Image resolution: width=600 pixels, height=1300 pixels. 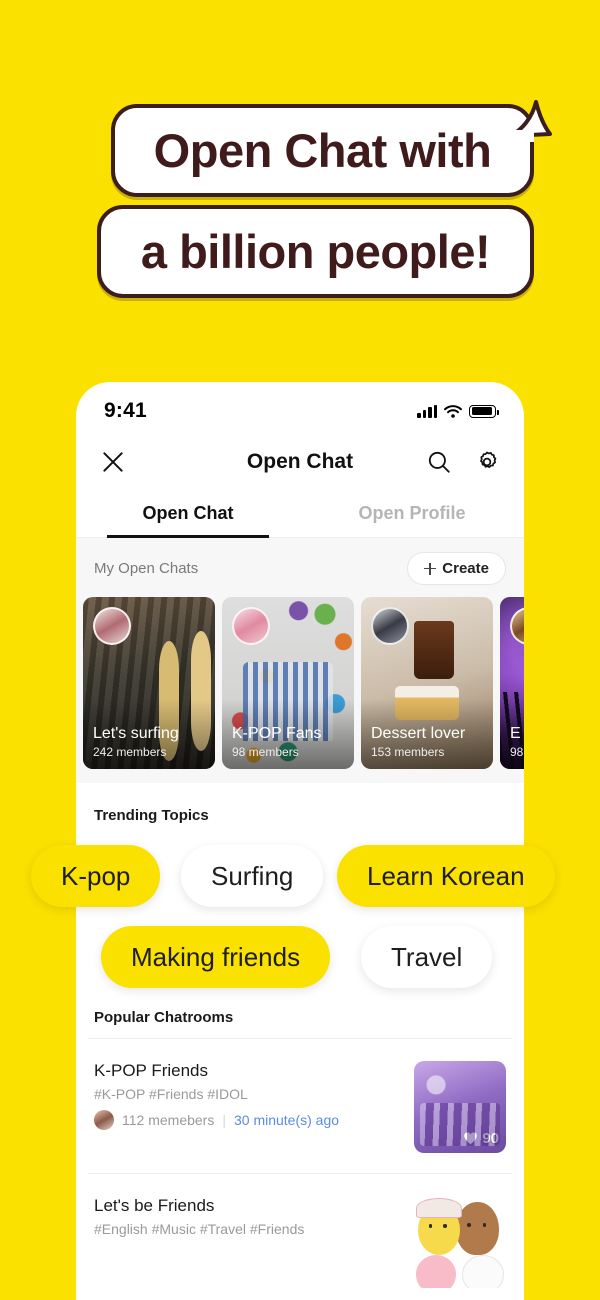 What do you see at coordinates (483, 1271) in the screenshot?
I see `character-con-icon` at bounding box center [483, 1271].